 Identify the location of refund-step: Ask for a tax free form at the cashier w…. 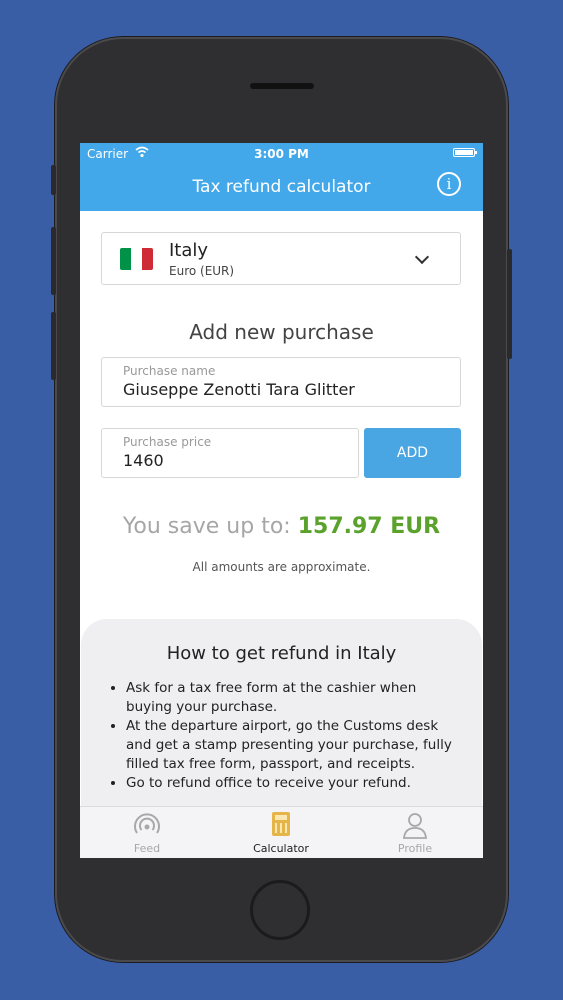
(291, 698).